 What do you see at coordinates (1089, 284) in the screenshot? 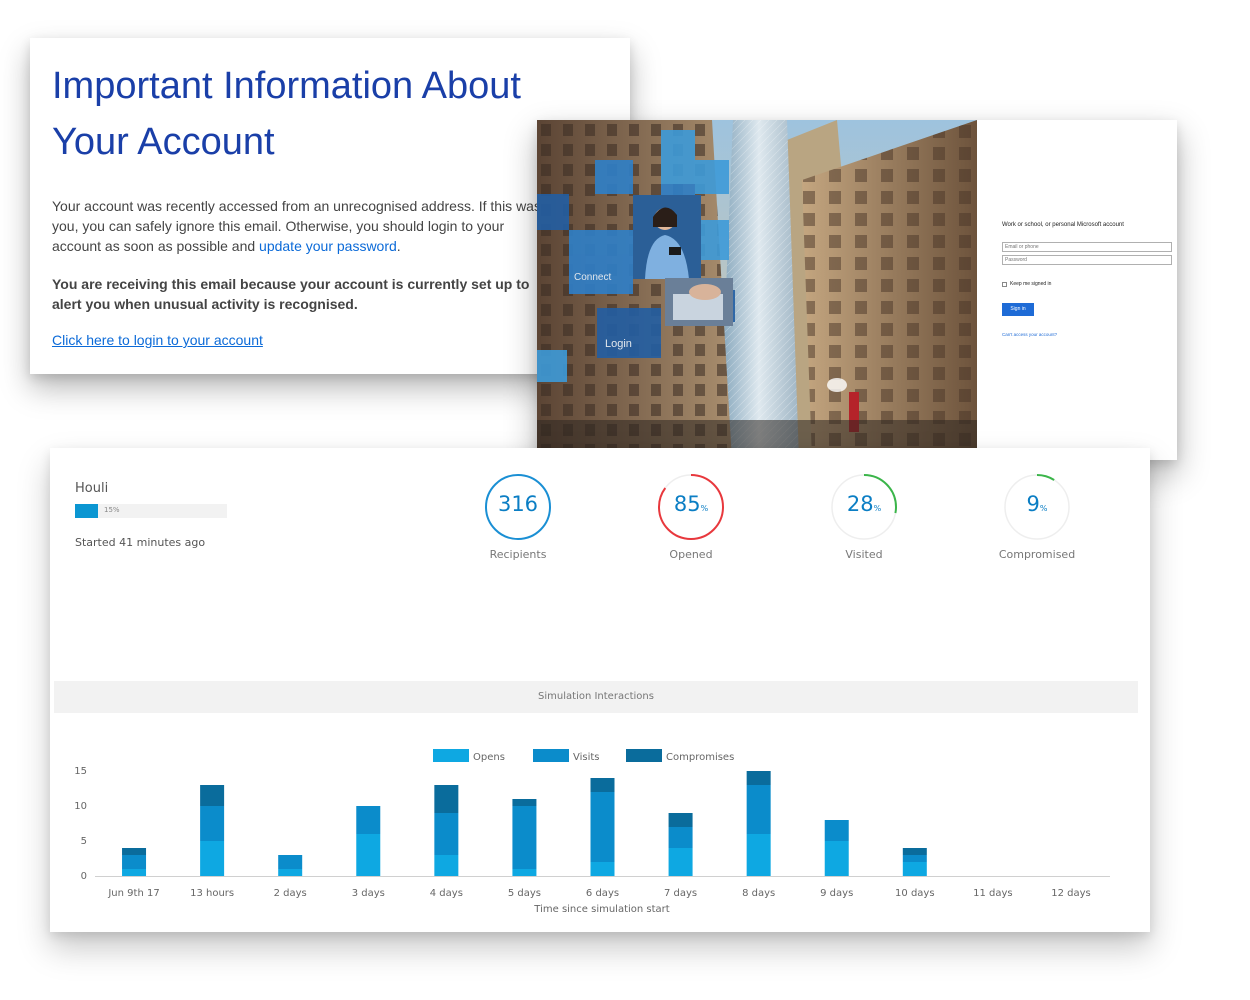
I see `keep-signed-in-row: Keep me signed in` at bounding box center [1089, 284].